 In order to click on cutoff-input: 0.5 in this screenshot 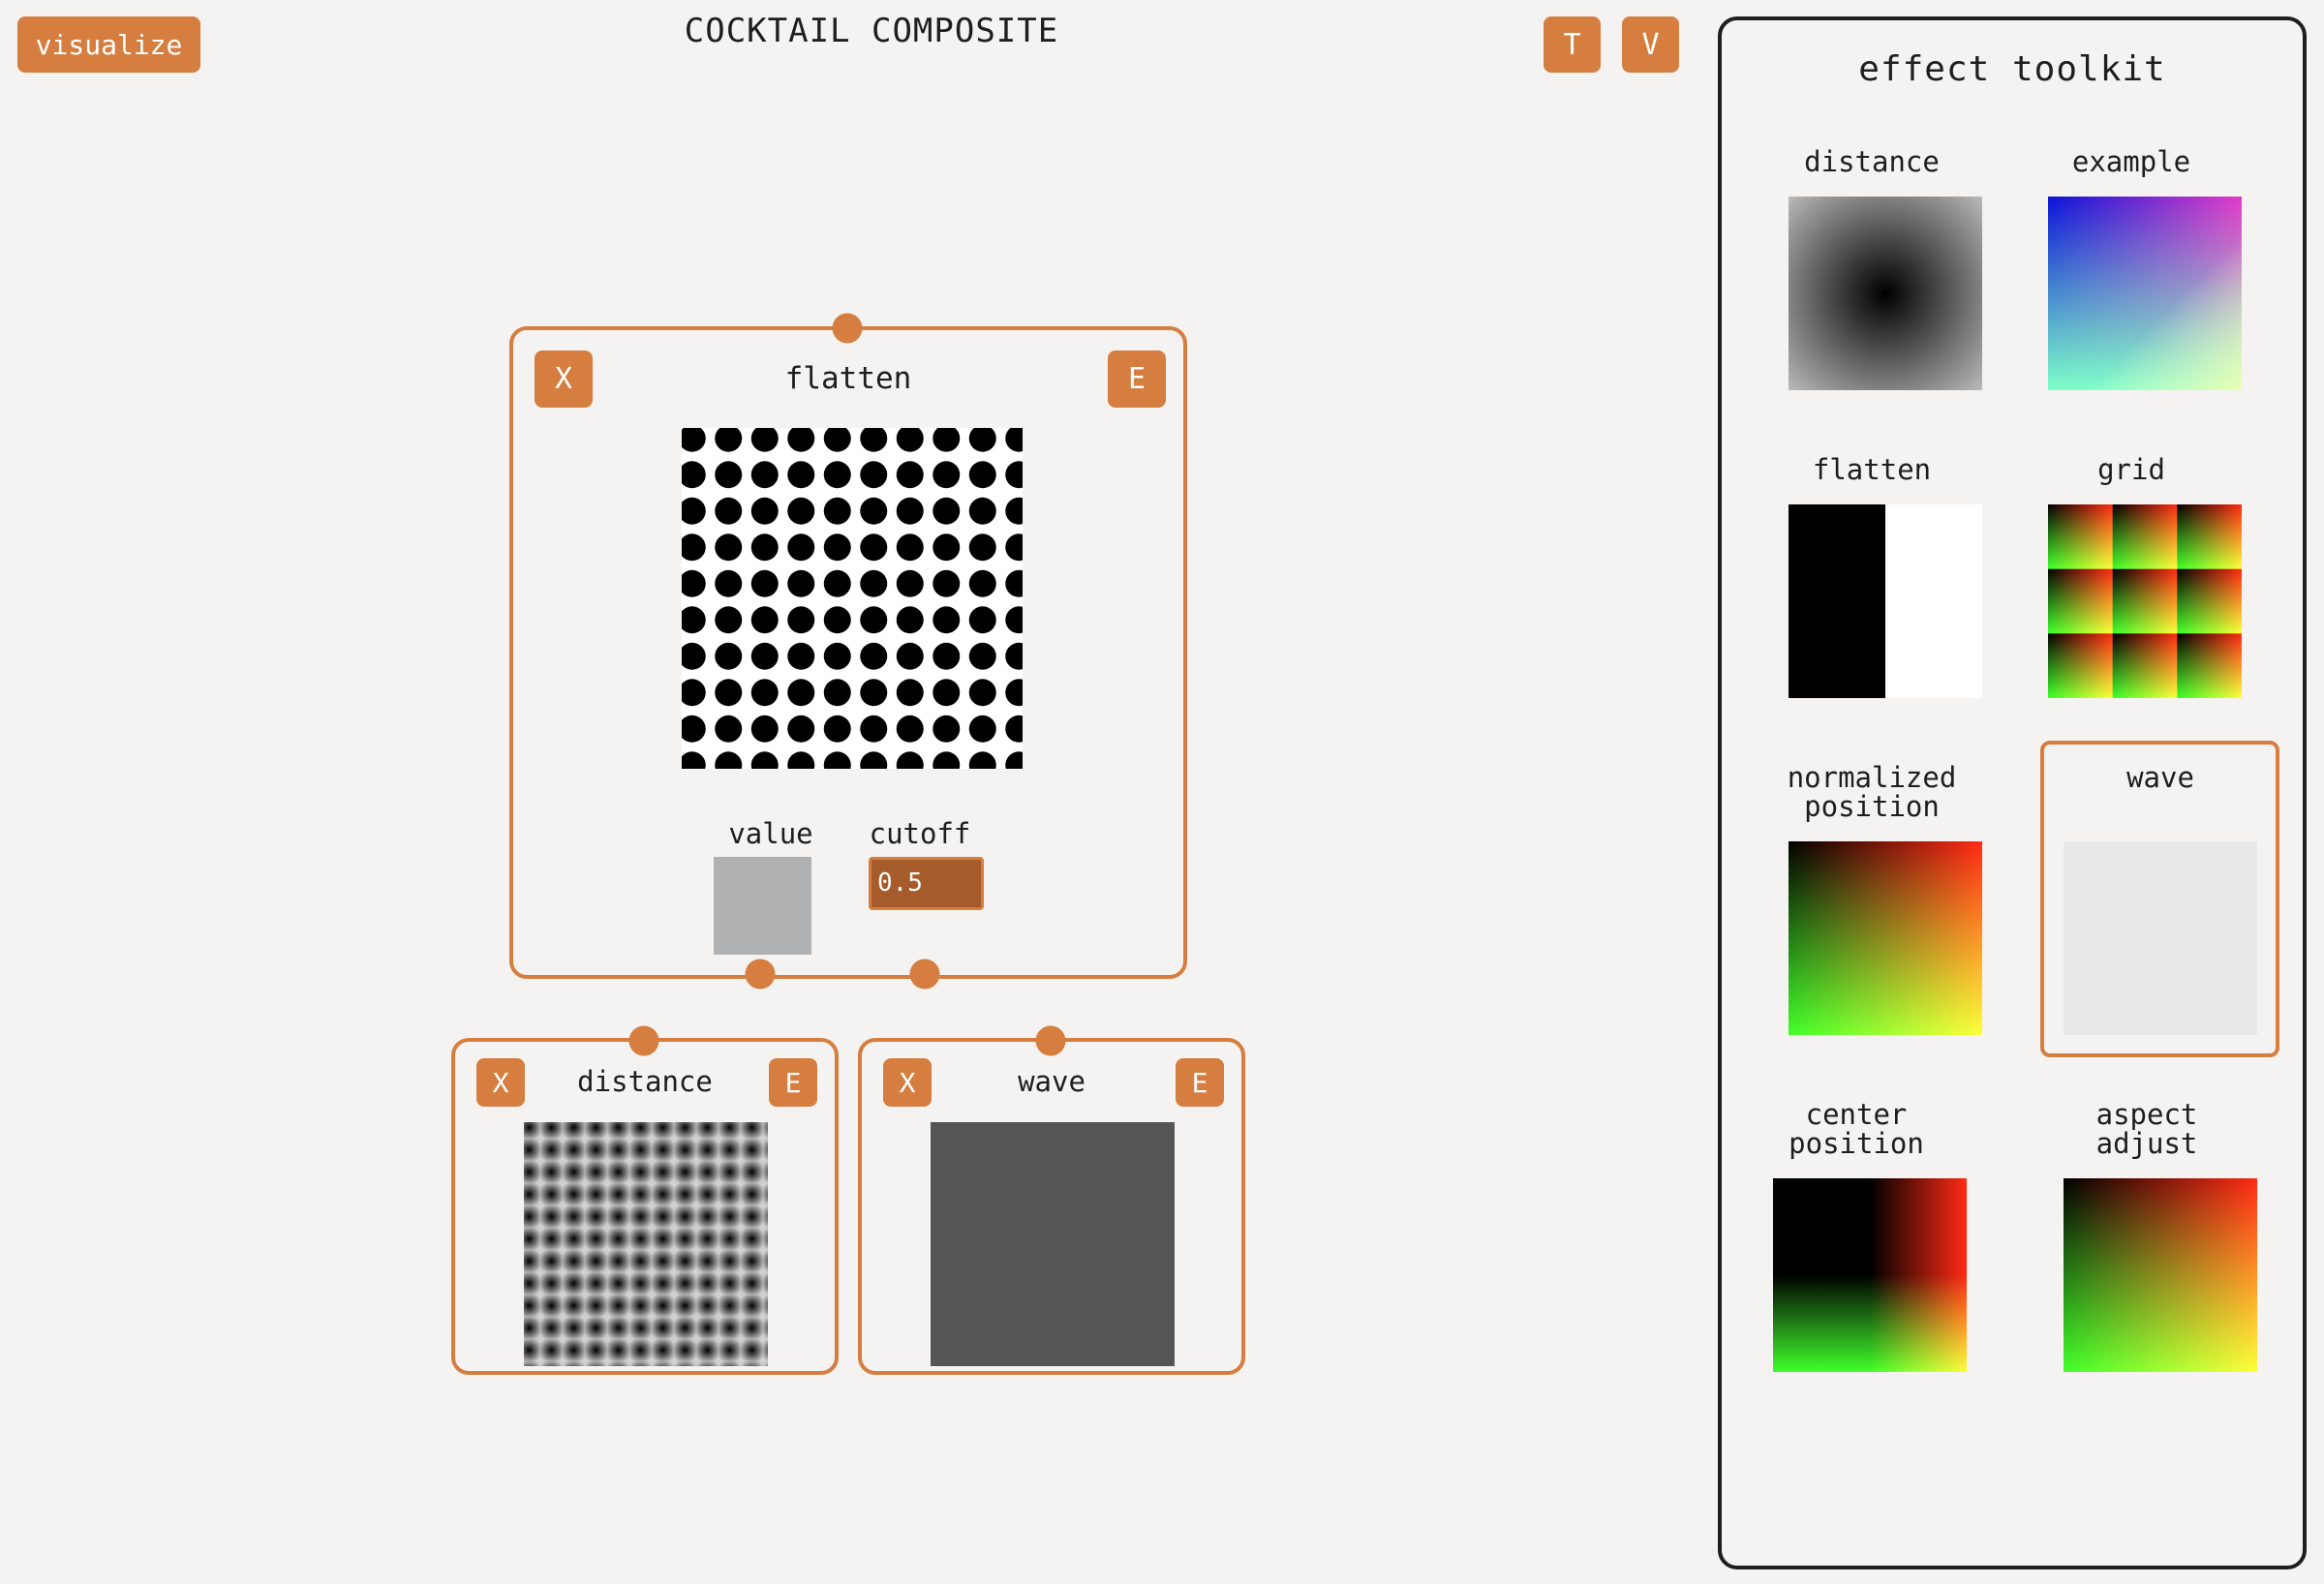, I will do `click(927, 883)`.